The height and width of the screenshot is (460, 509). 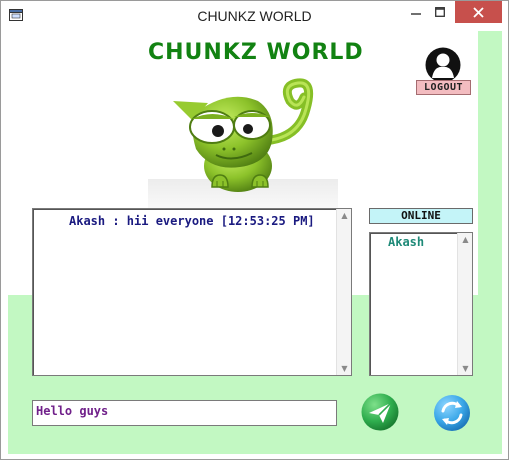 What do you see at coordinates (452, 413) in the screenshot?
I see `refresh-button` at bounding box center [452, 413].